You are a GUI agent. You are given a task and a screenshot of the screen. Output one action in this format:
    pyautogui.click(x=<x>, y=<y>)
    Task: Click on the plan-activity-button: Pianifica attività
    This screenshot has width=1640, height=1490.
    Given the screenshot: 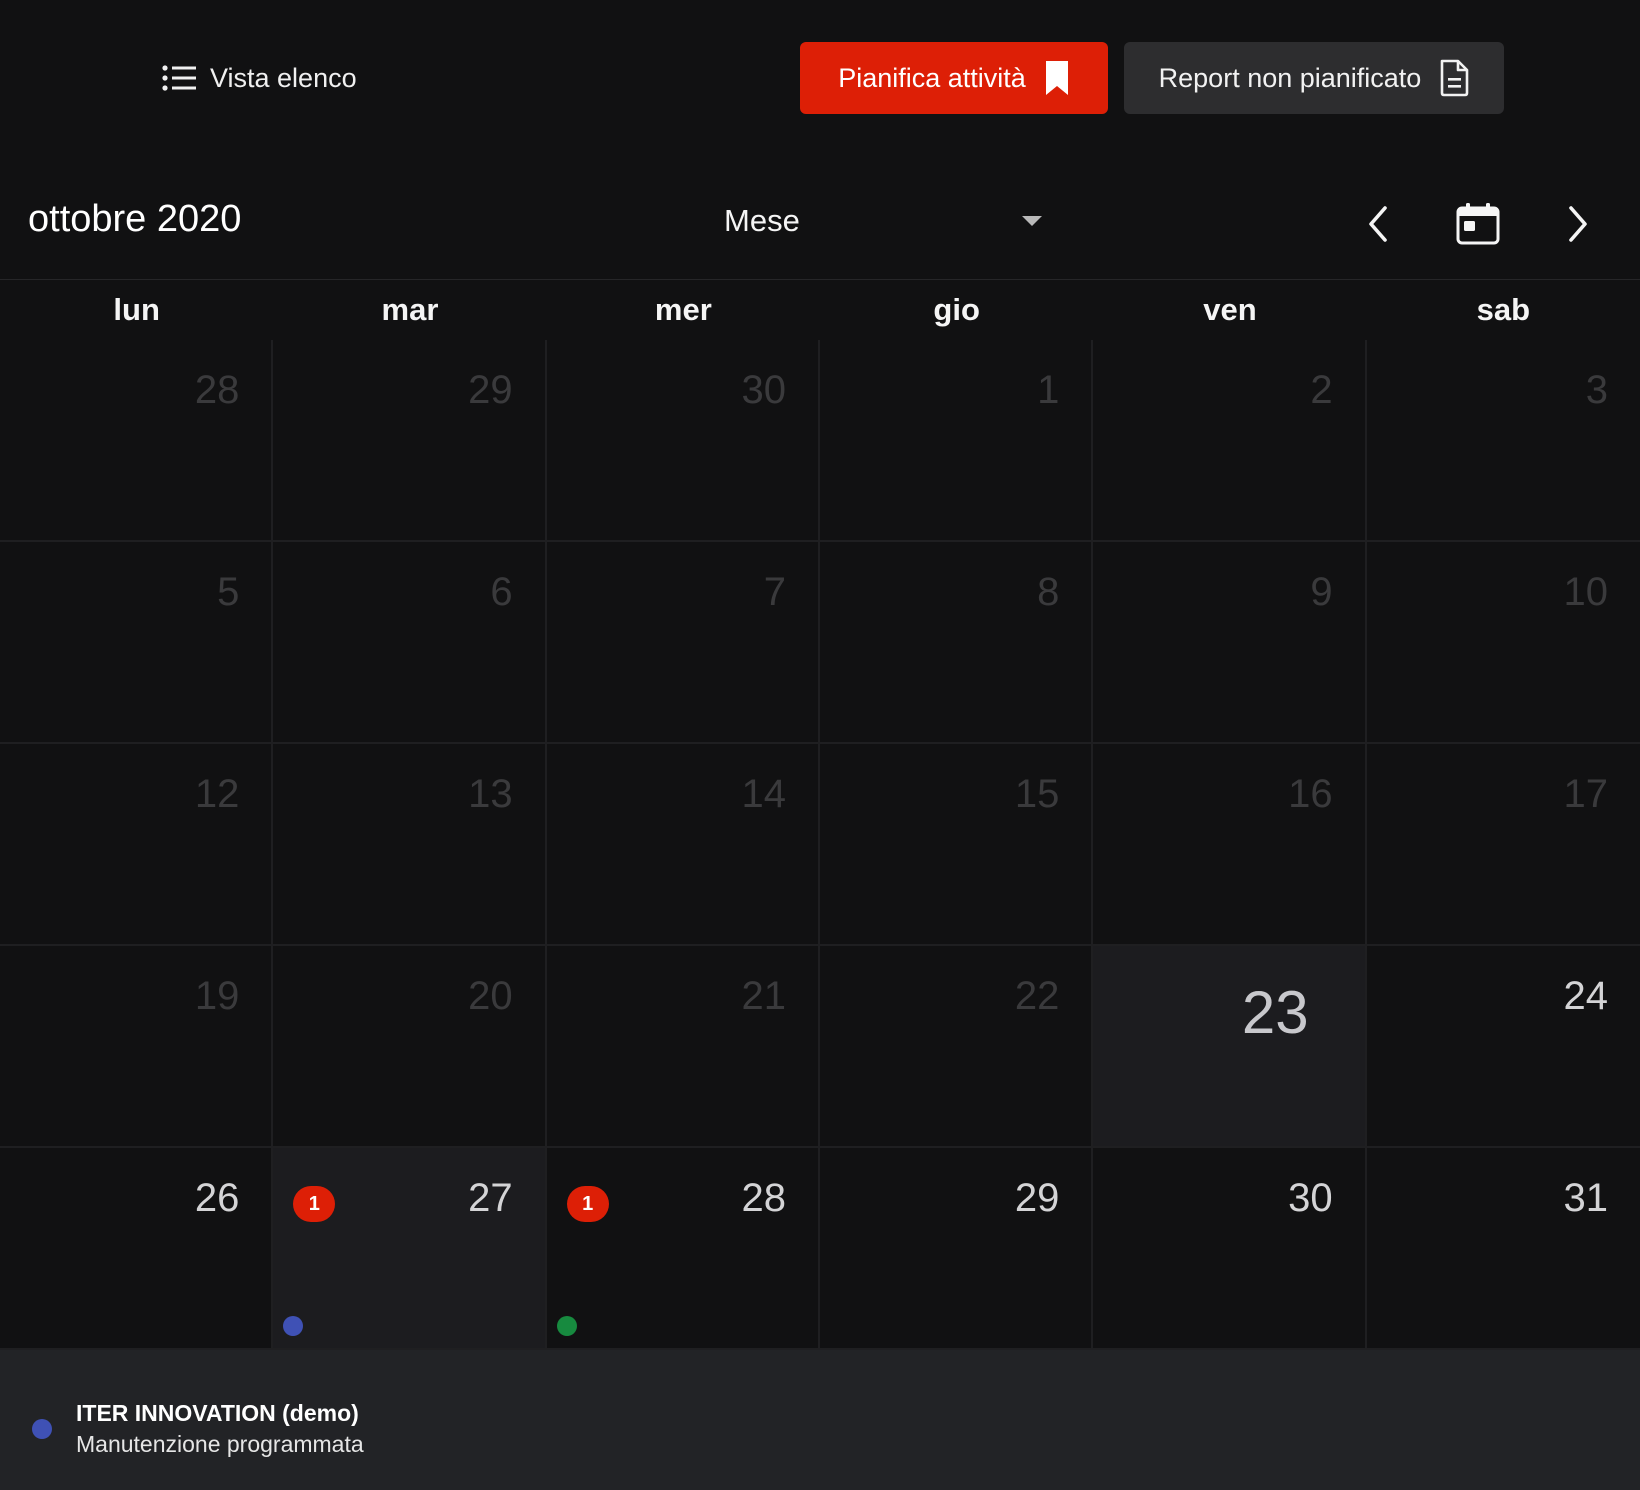 What is the action you would take?
    pyautogui.click(x=954, y=78)
    